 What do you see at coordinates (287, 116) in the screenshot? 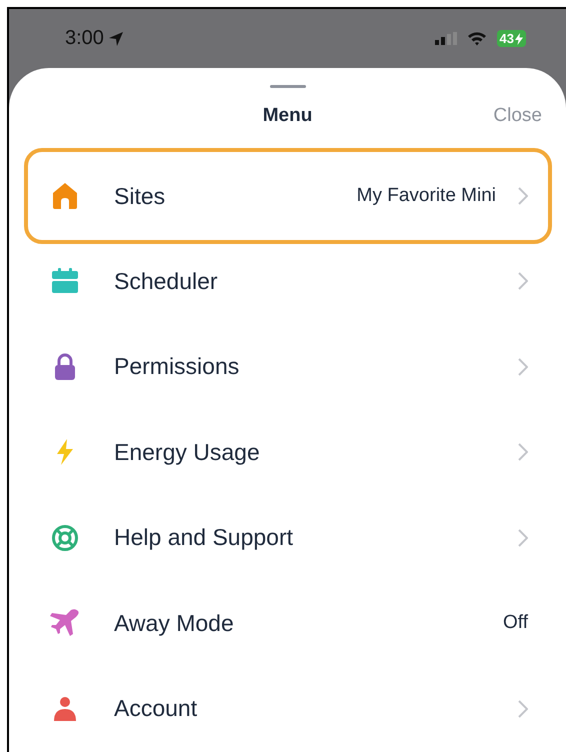
I see `menu-title: Menu` at bounding box center [287, 116].